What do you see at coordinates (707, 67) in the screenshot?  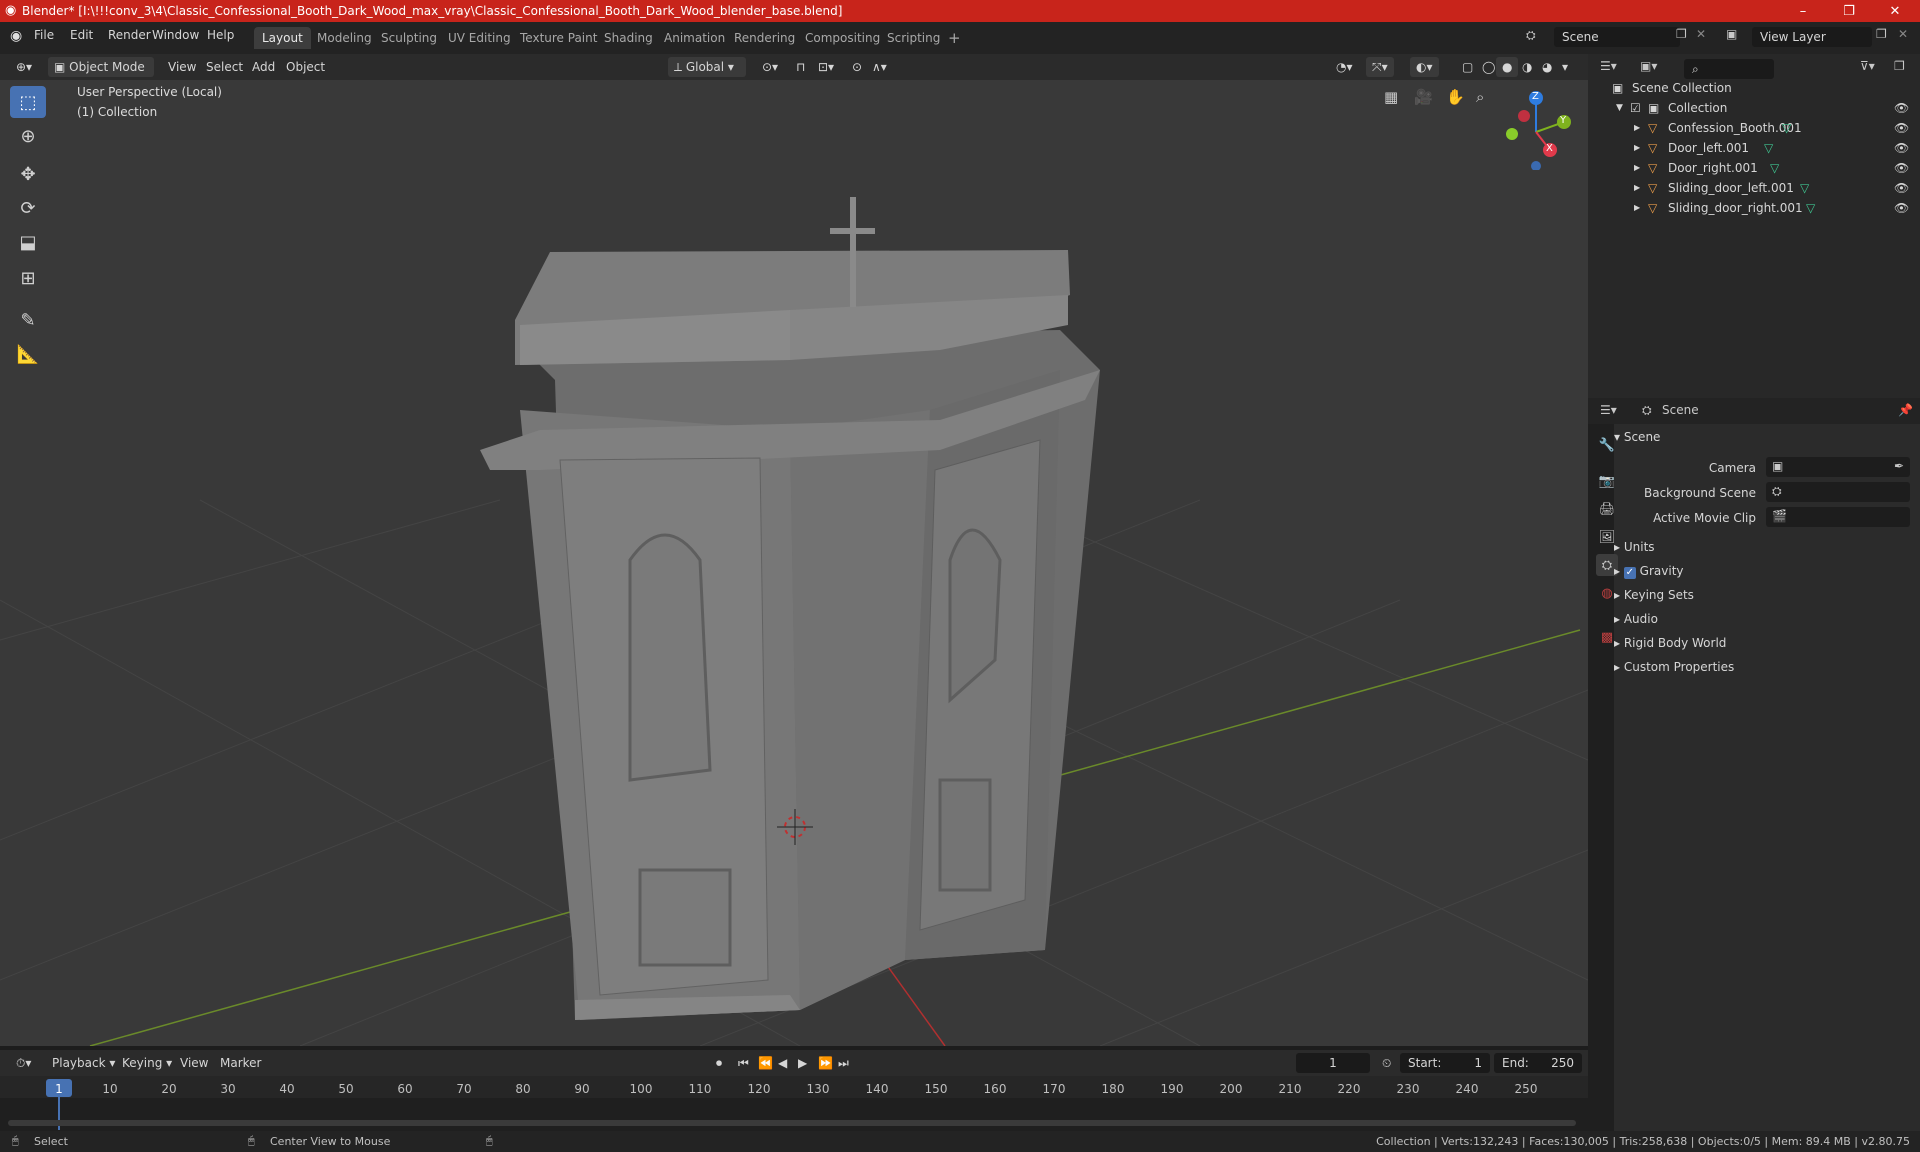 I see `transform-orientation-selector: ⟂ Global ▾` at bounding box center [707, 67].